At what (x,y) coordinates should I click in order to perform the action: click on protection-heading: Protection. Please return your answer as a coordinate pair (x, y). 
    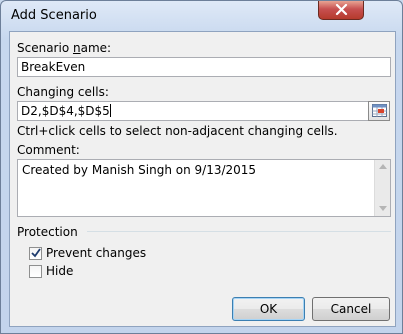
    Looking at the image, I should click on (47, 232).